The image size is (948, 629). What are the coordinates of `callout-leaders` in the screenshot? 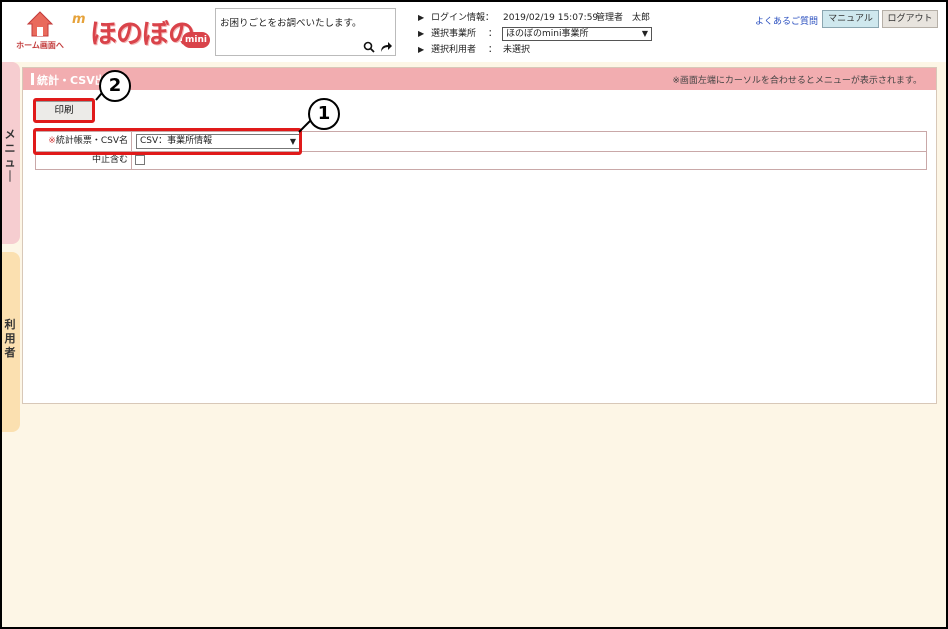 It's located at (203, 110).